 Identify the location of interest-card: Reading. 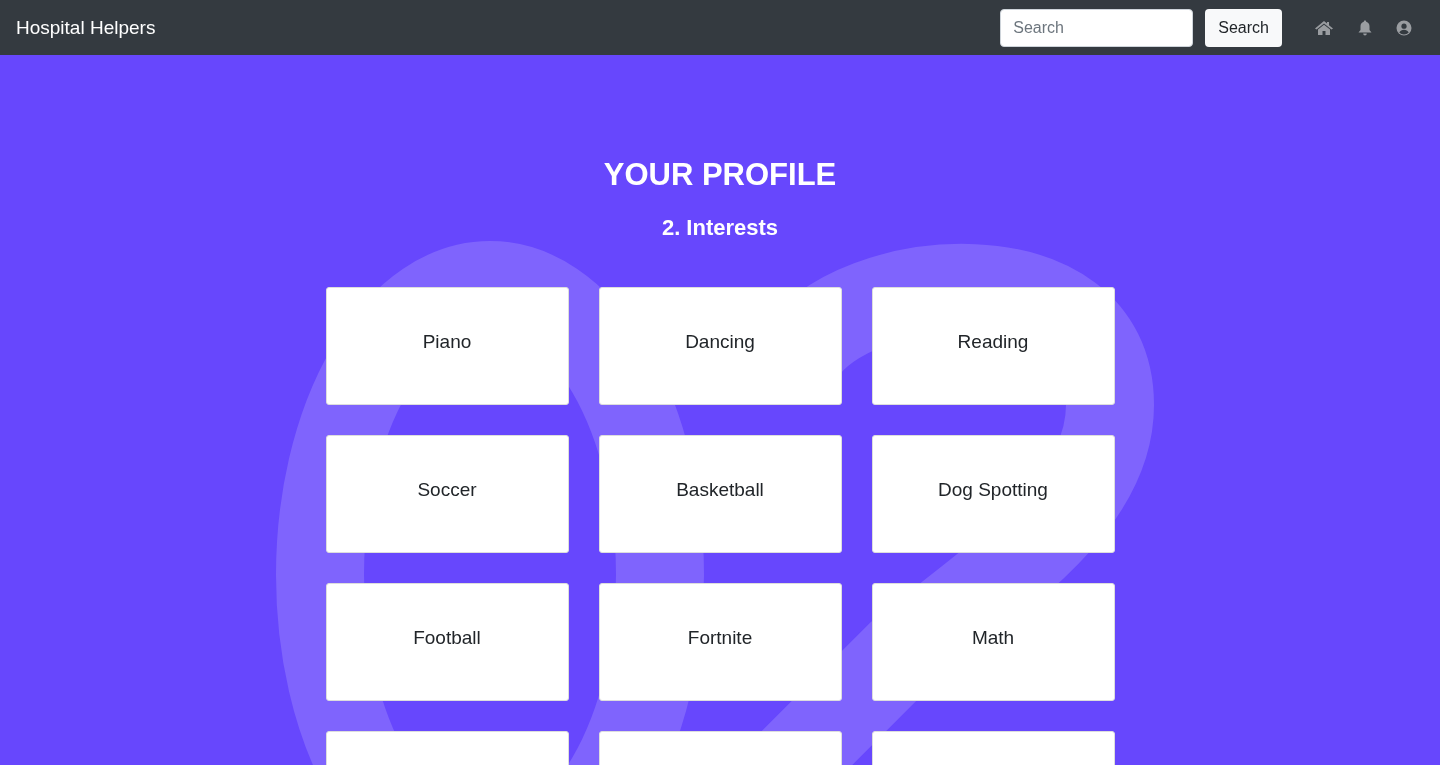
(993, 346).